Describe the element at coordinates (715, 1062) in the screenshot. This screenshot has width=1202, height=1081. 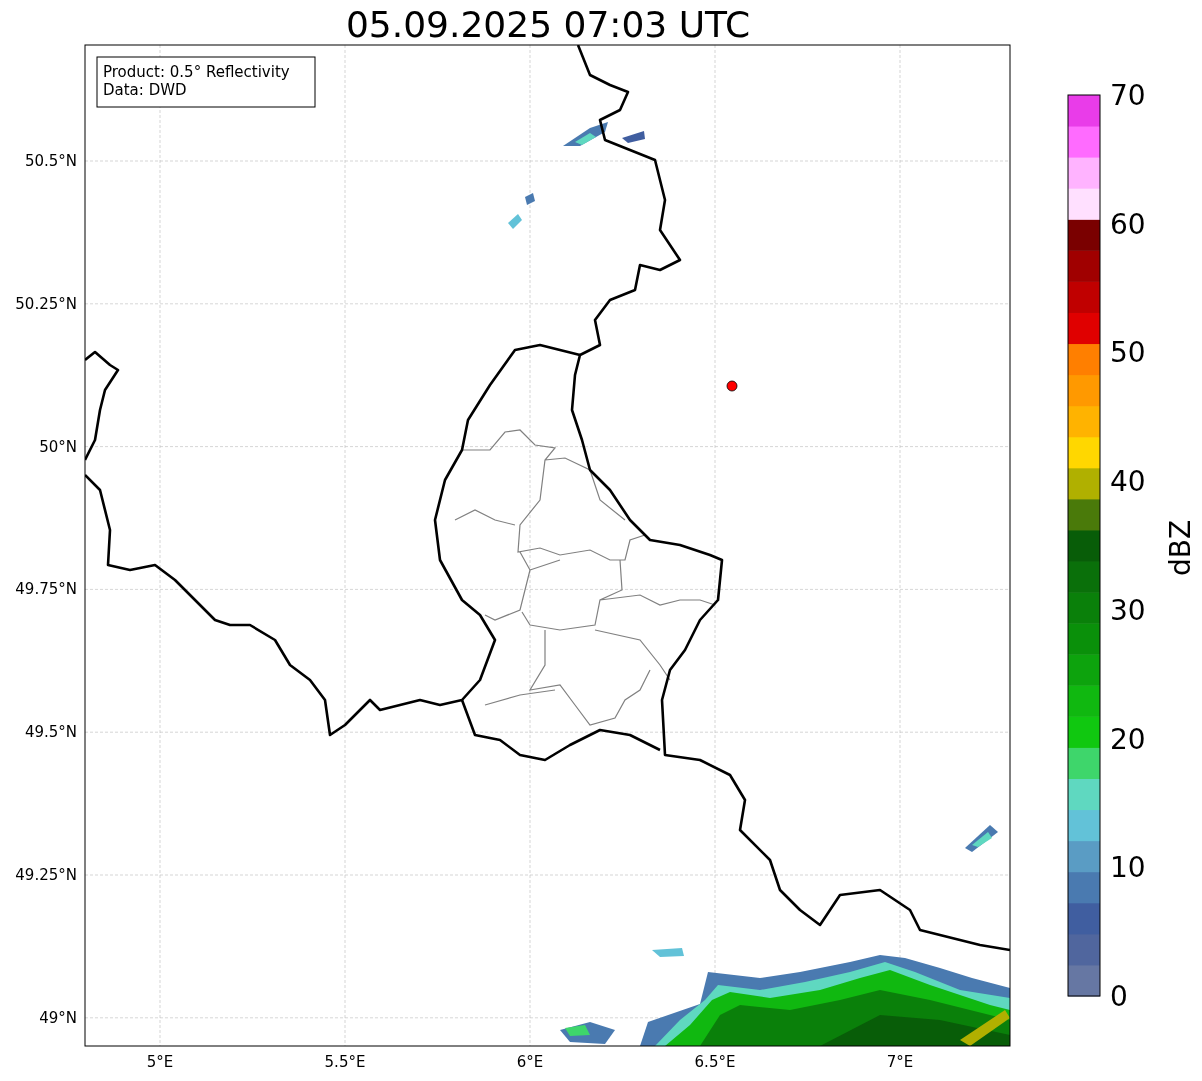
I see `axis-tick-label: 6.5°E` at that location.